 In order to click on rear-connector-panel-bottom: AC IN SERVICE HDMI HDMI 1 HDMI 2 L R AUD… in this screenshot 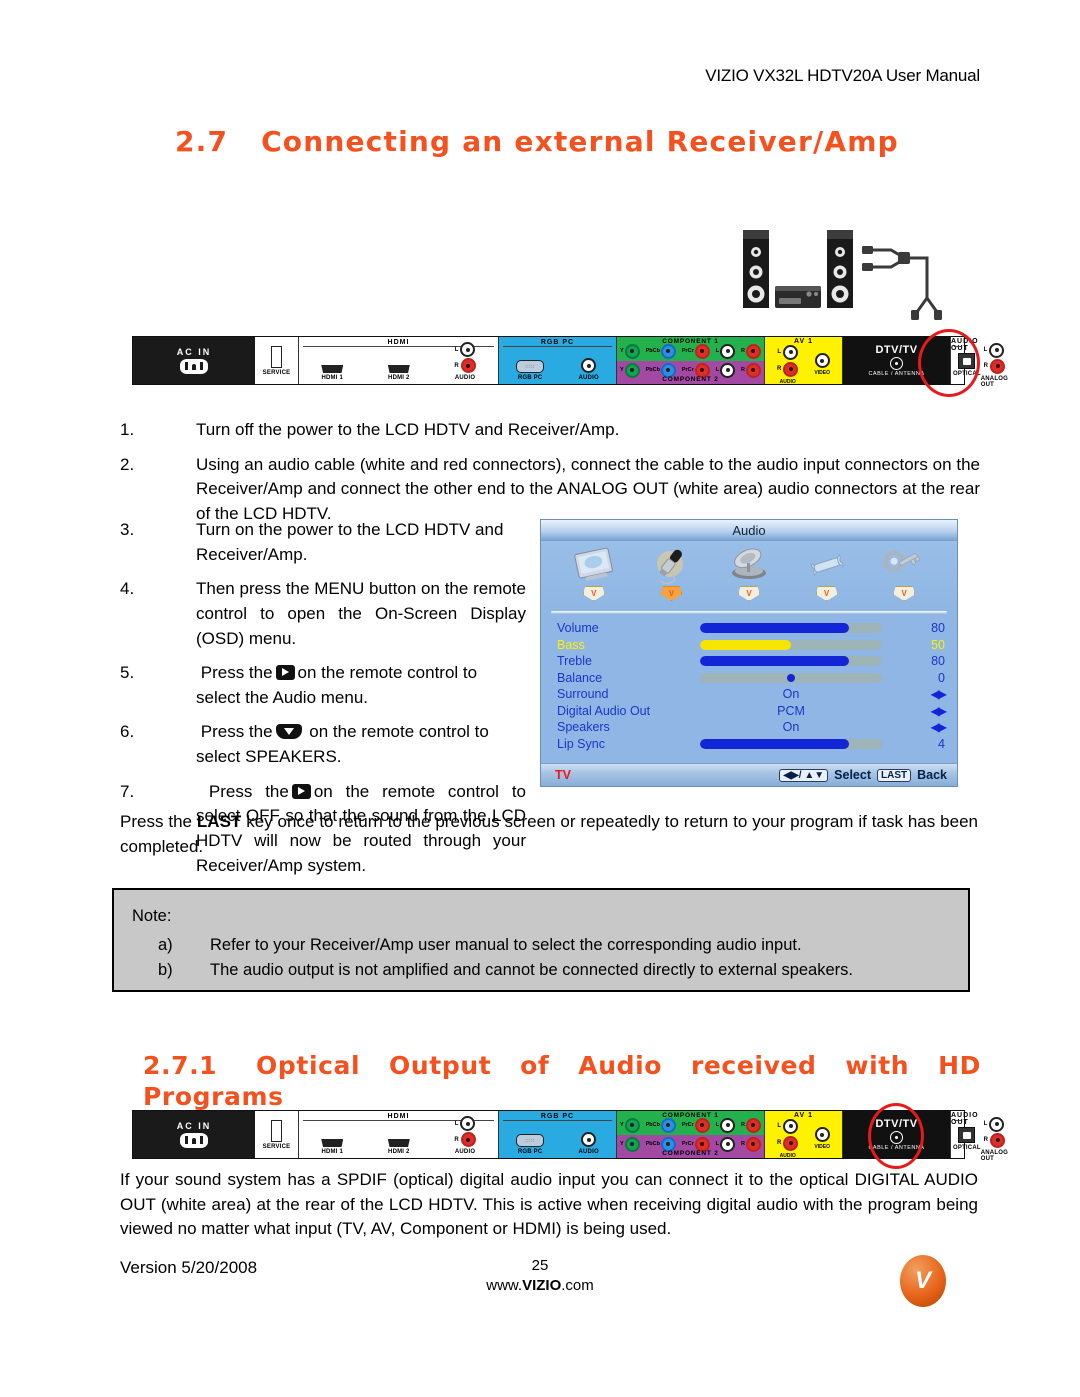, I will do `click(570, 1136)`.